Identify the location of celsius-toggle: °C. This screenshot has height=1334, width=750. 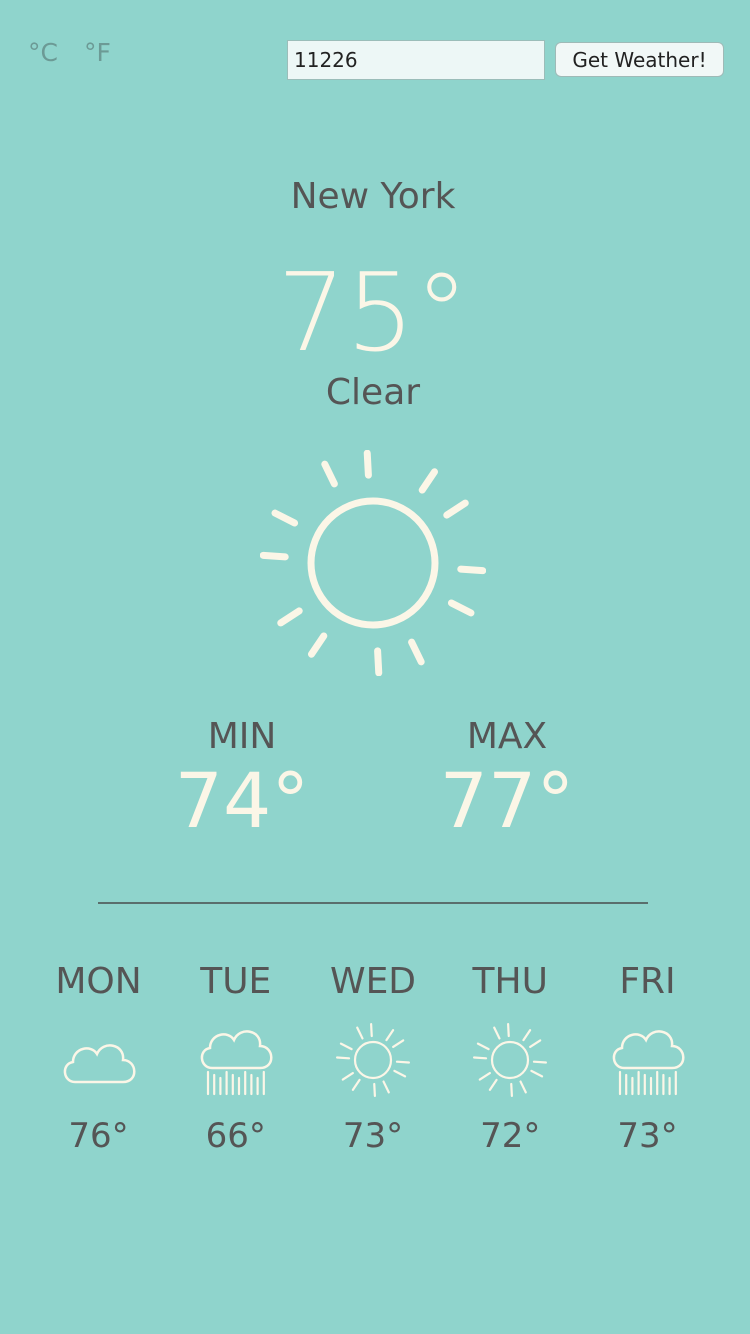
(43, 52).